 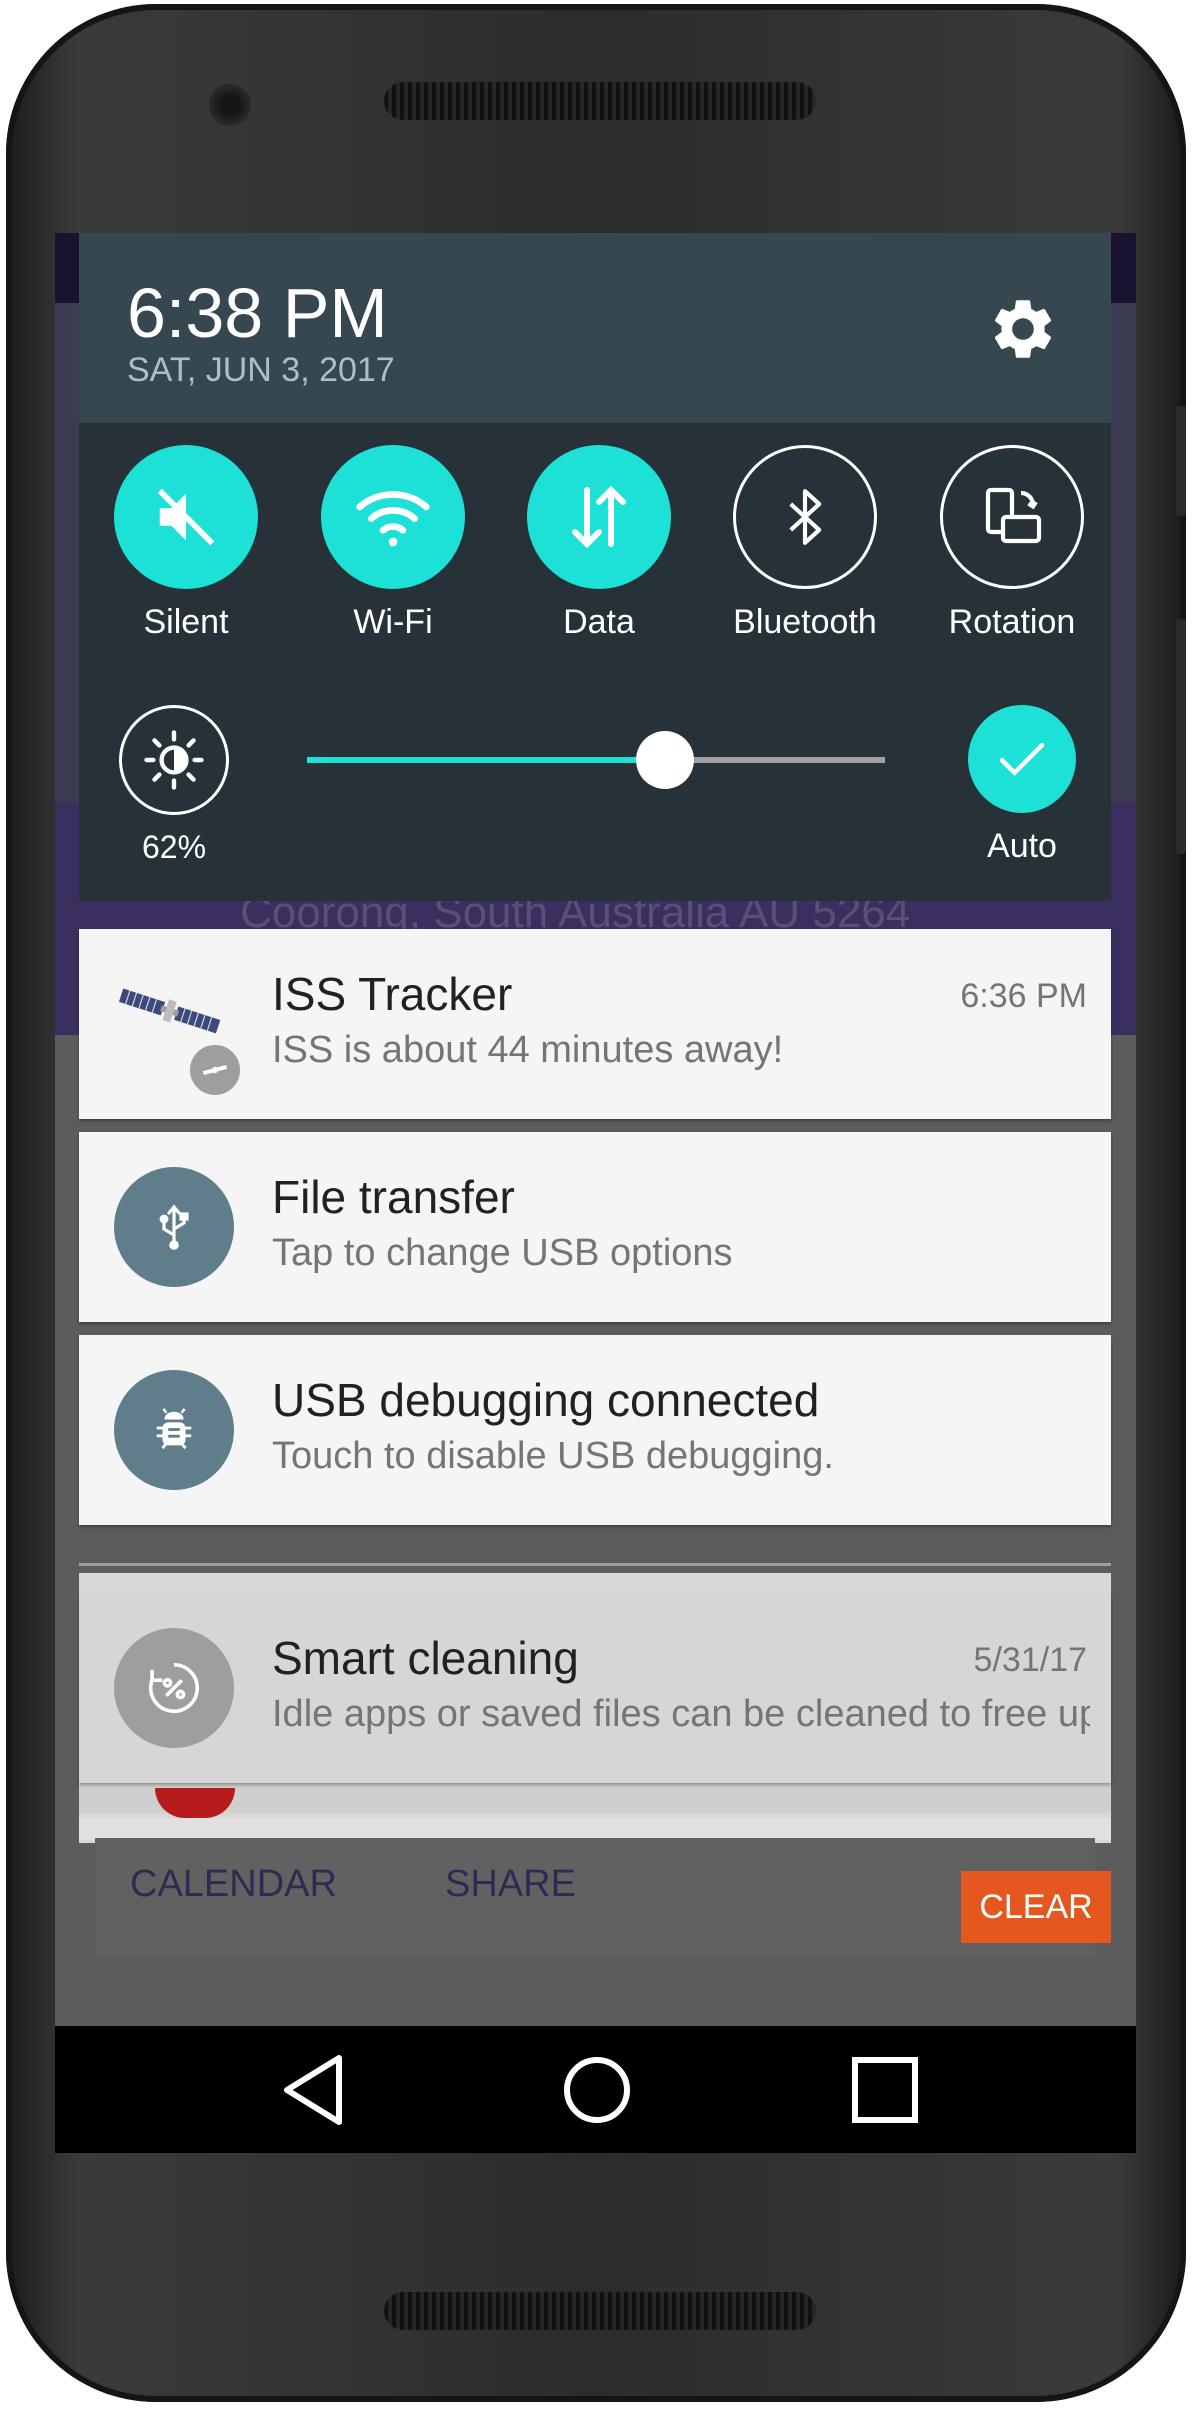 I want to click on usb-icon, so click(x=174, y=1227).